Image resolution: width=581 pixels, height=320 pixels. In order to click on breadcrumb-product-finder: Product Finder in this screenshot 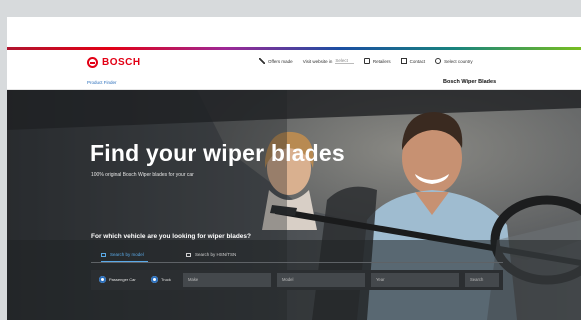, I will do `click(102, 82)`.